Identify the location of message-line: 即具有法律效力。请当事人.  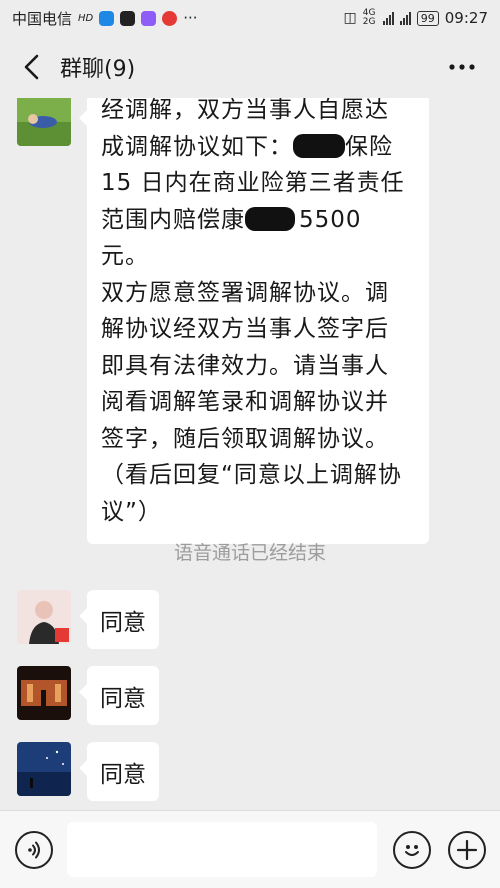
(245, 365).